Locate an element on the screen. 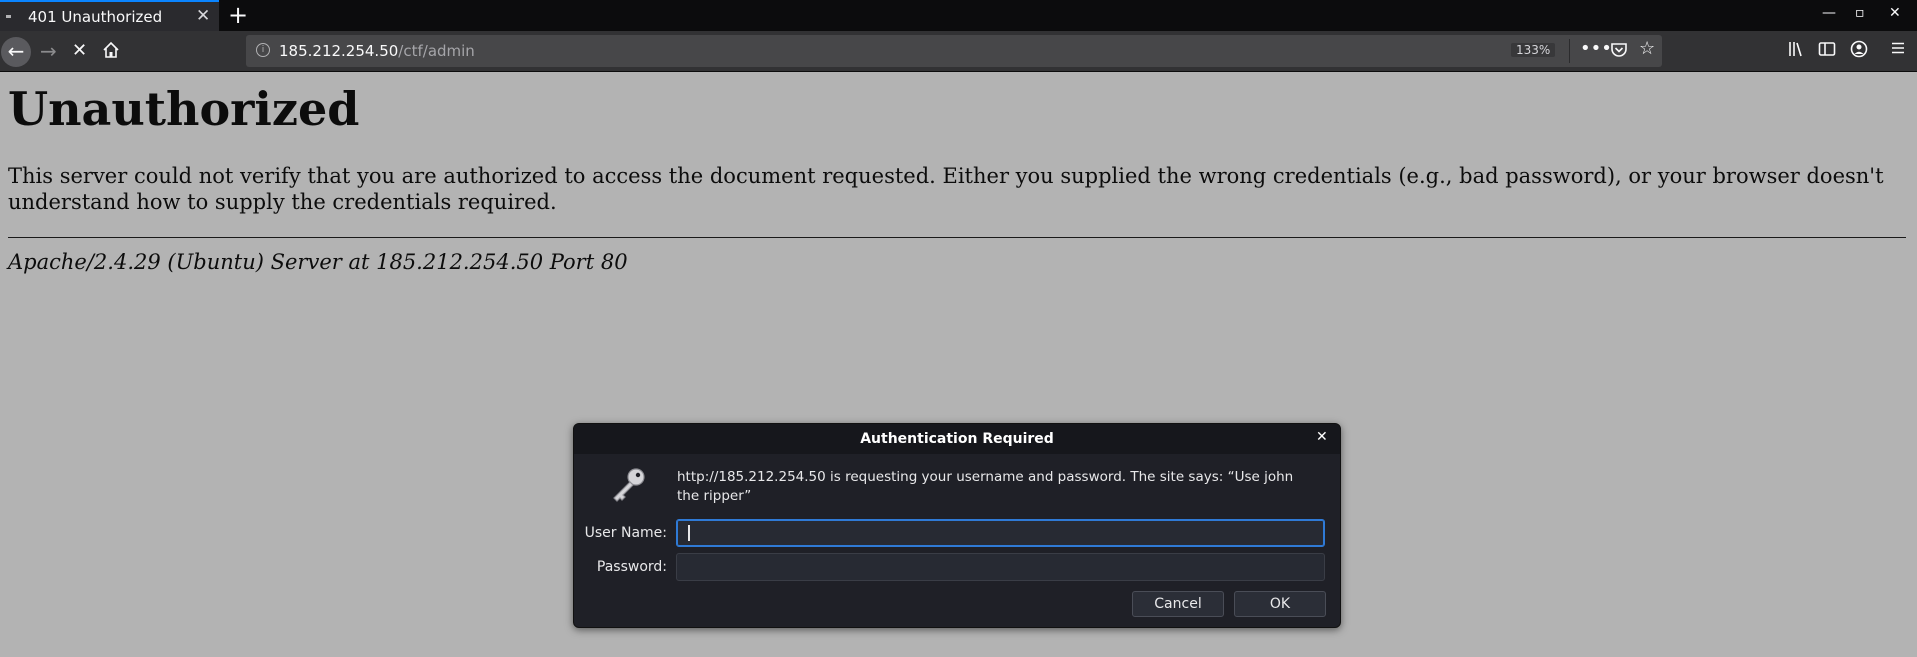  page-heading: Unauthorized is located at coordinates (184, 109).